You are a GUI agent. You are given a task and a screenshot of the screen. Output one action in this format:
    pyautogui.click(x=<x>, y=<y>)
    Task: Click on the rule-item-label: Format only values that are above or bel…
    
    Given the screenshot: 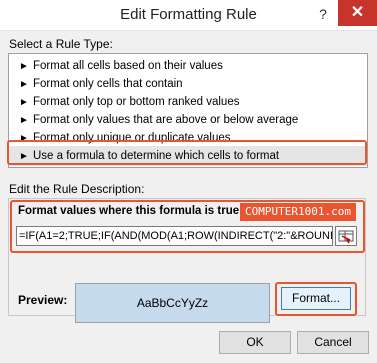 What is the action you would take?
    pyautogui.click(x=166, y=120)
    